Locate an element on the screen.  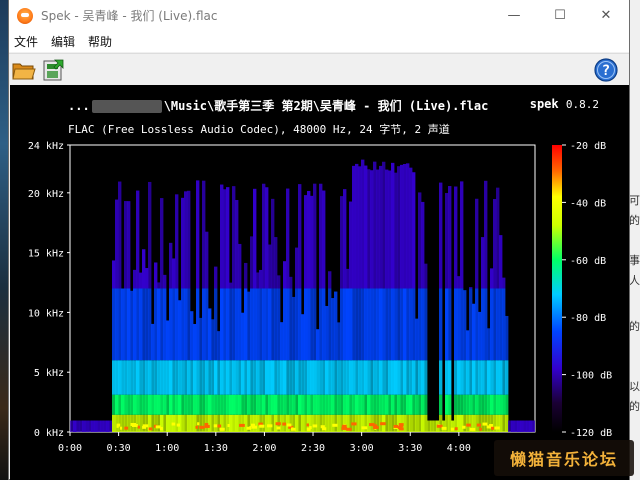
save-icon is located at coordinates (54, 70).